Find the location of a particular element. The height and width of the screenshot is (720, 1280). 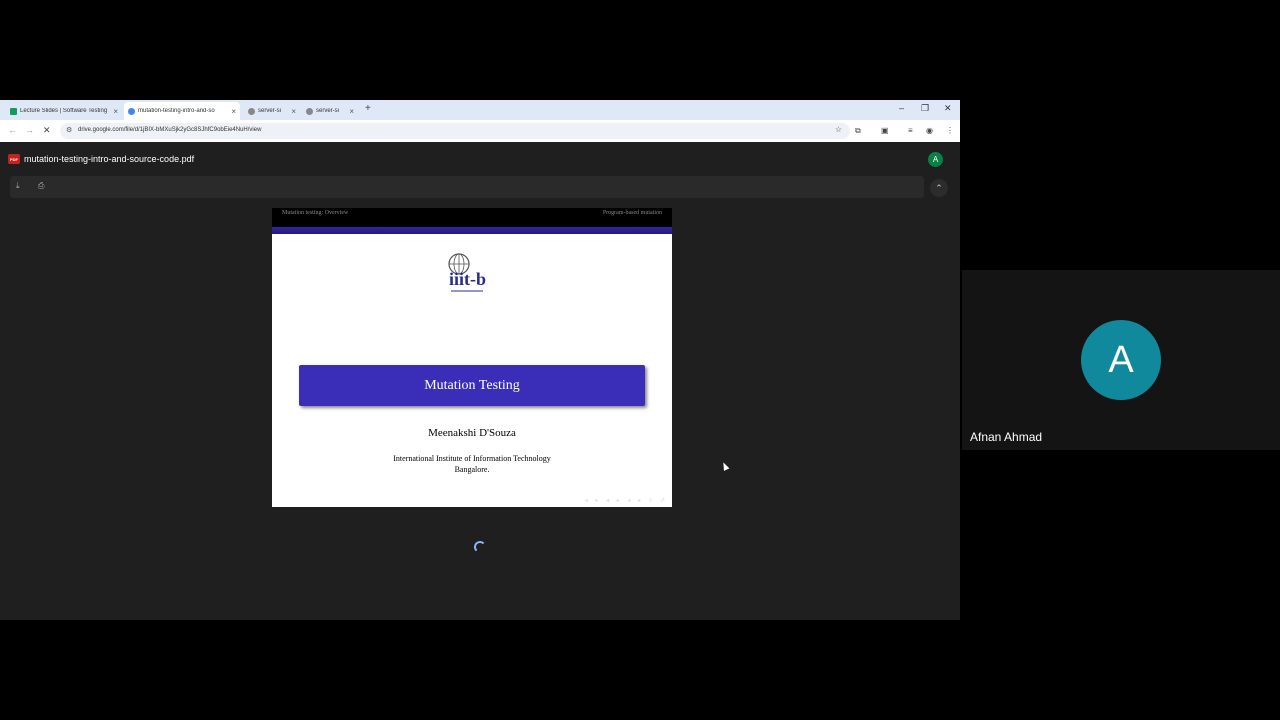

collapse-toolbar-button: ⌃ is located at coordinates (939, 188).